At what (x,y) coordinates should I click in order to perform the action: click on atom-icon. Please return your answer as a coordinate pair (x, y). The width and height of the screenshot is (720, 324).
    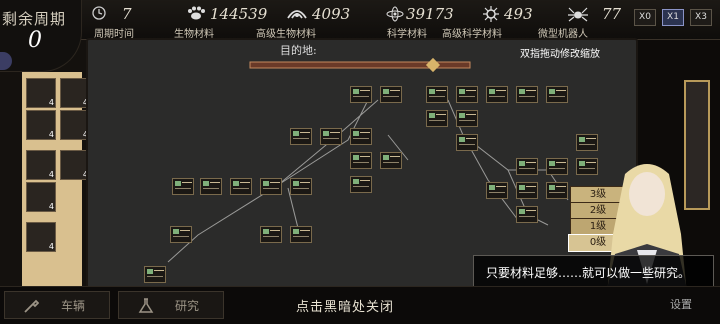
    Looking at the image, I should click on (395, 14).